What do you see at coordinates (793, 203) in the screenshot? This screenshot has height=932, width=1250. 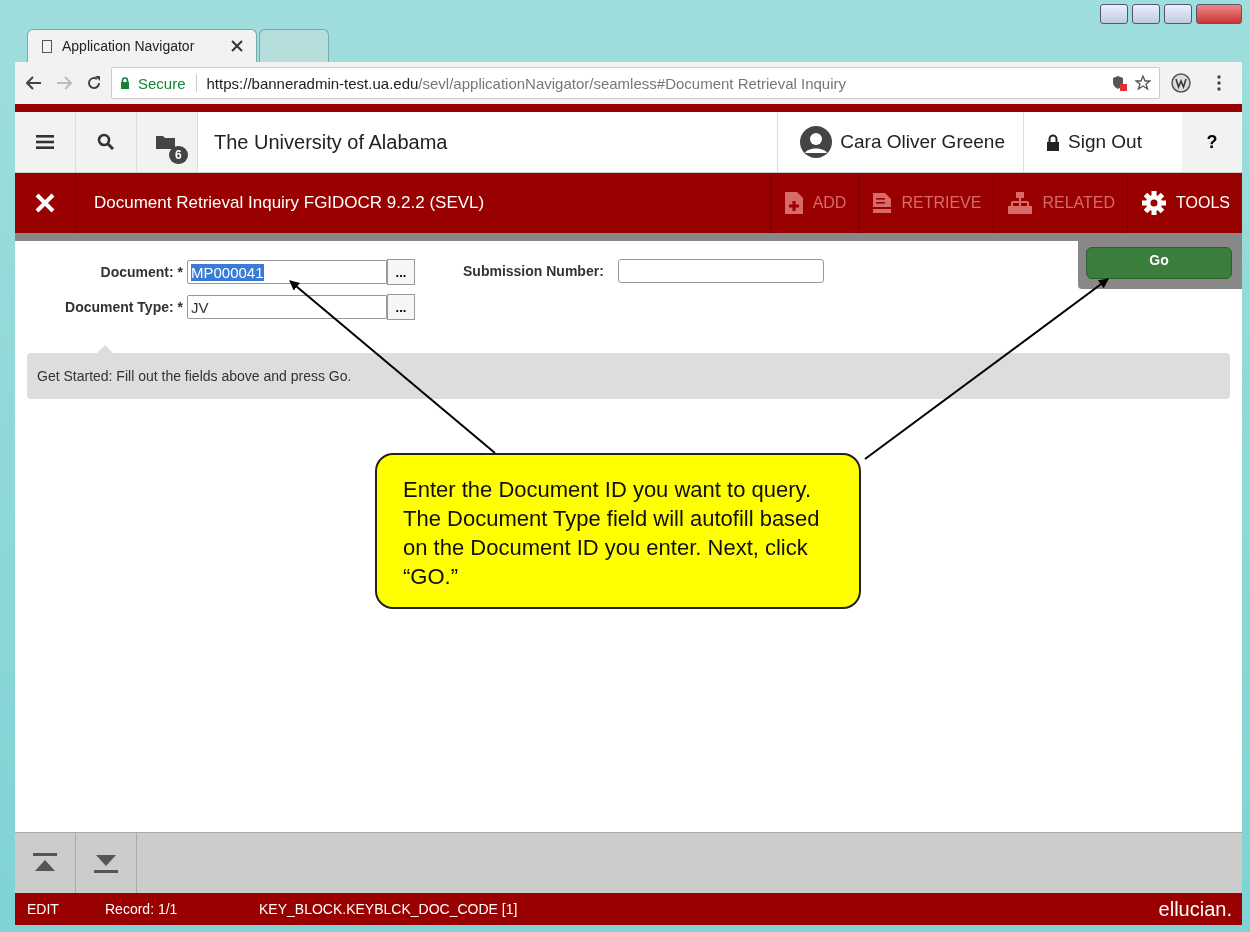 I see `add-document-icon` at bounding box center [793, 203].